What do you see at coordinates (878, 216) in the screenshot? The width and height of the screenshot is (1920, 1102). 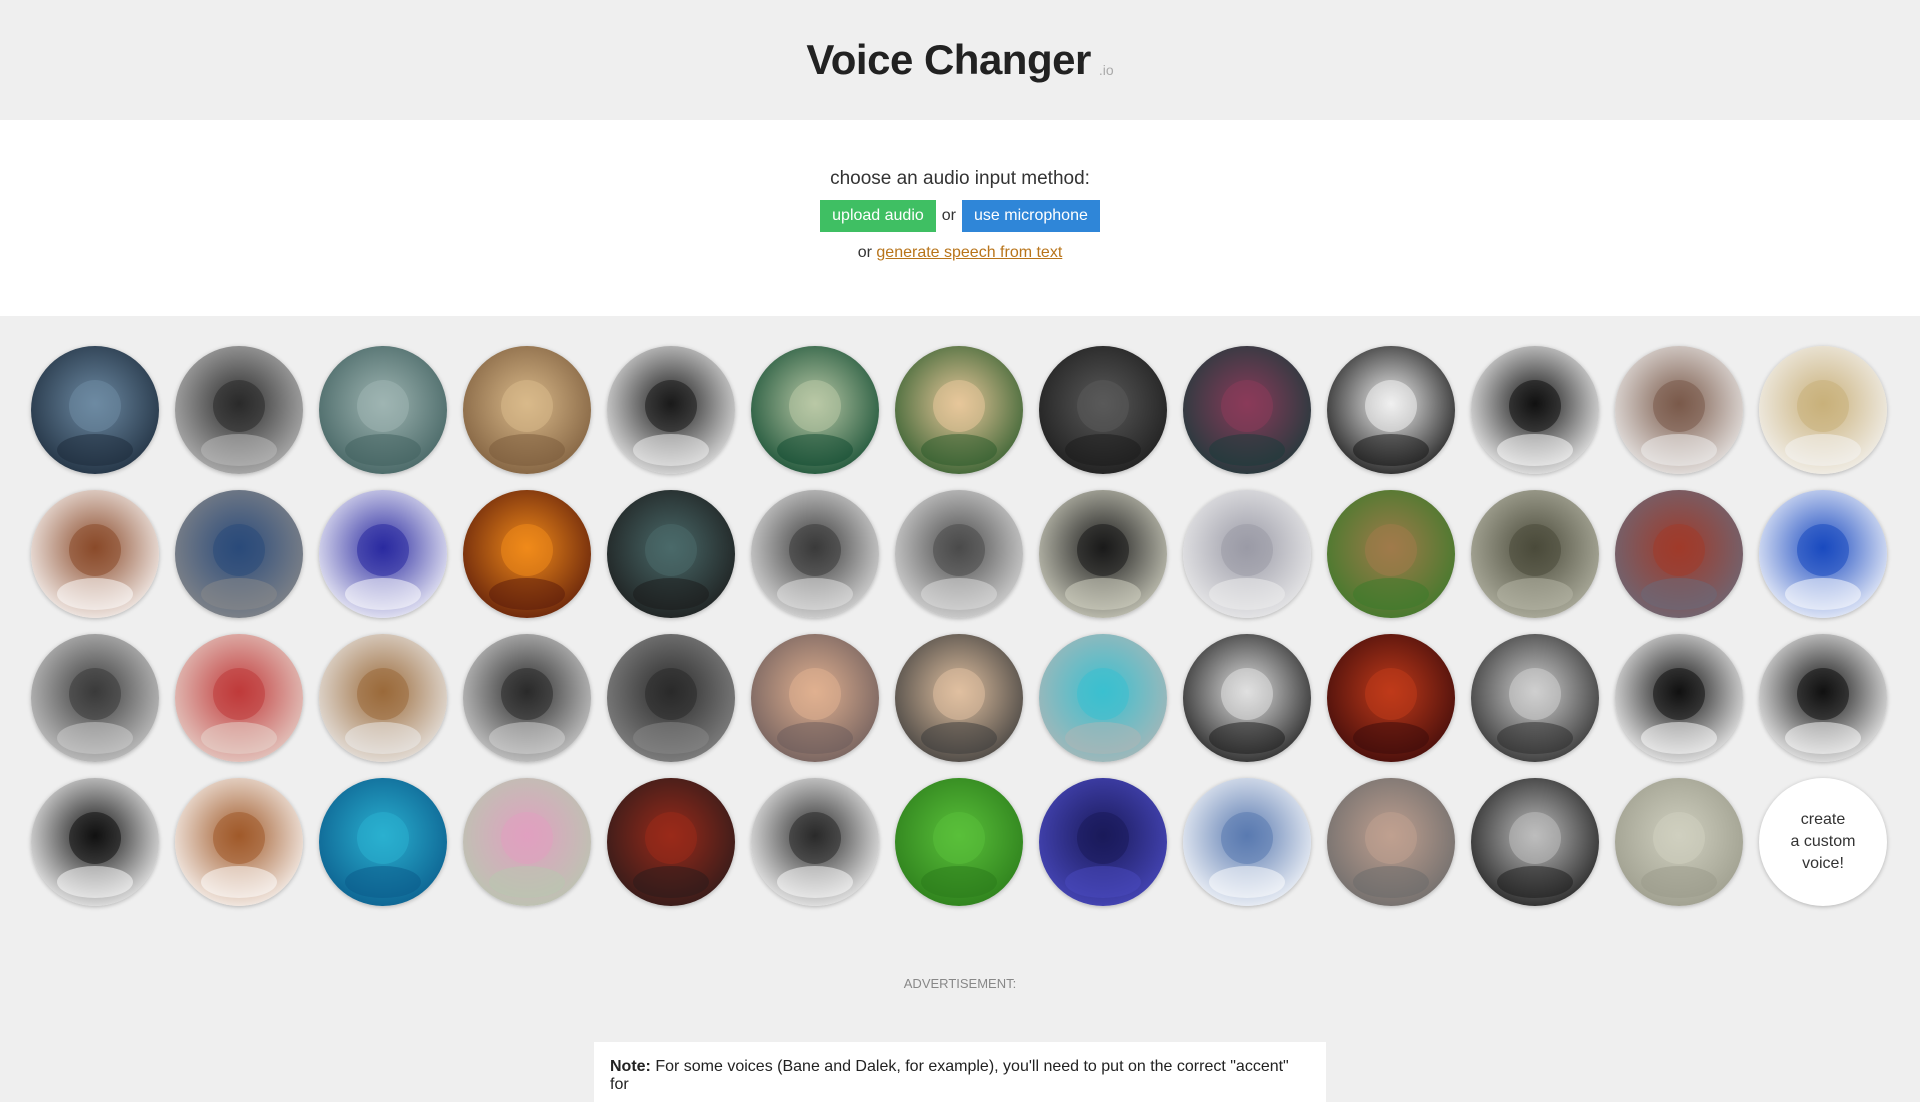 I see `upload-audio-button: upload audio` at bounding box center [878, 216].